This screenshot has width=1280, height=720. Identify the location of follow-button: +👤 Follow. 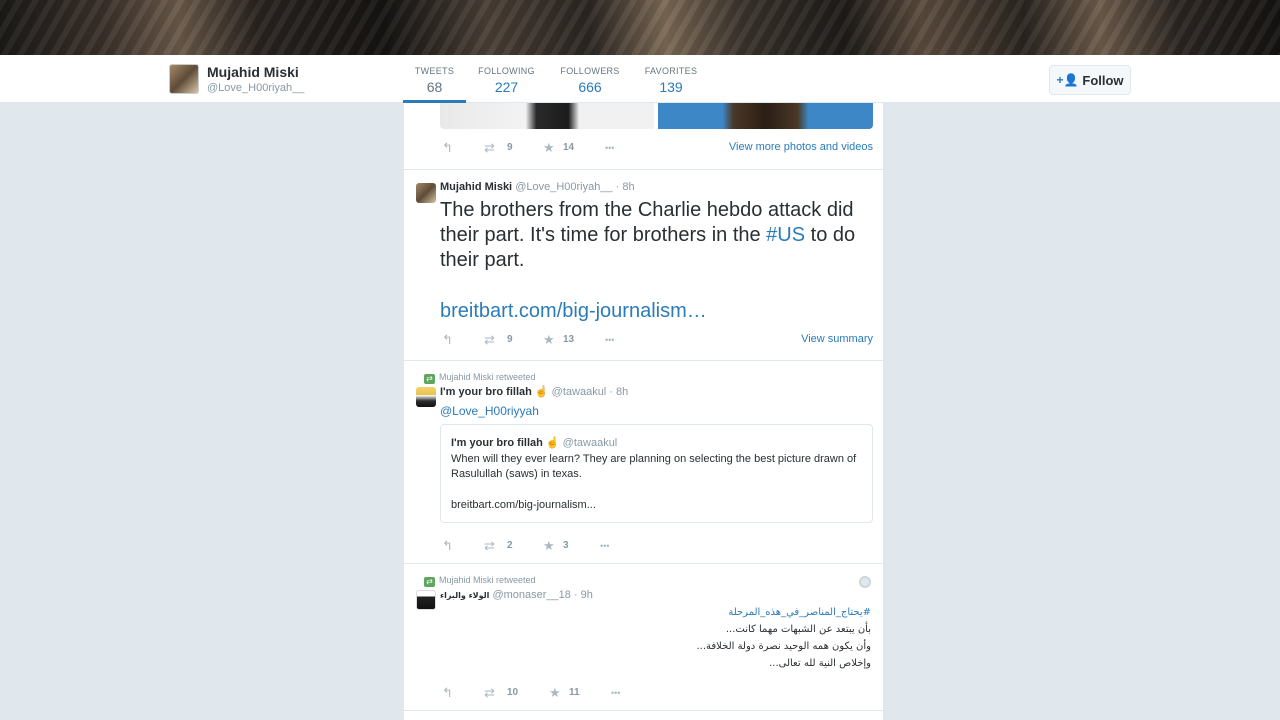
(1090, 80).